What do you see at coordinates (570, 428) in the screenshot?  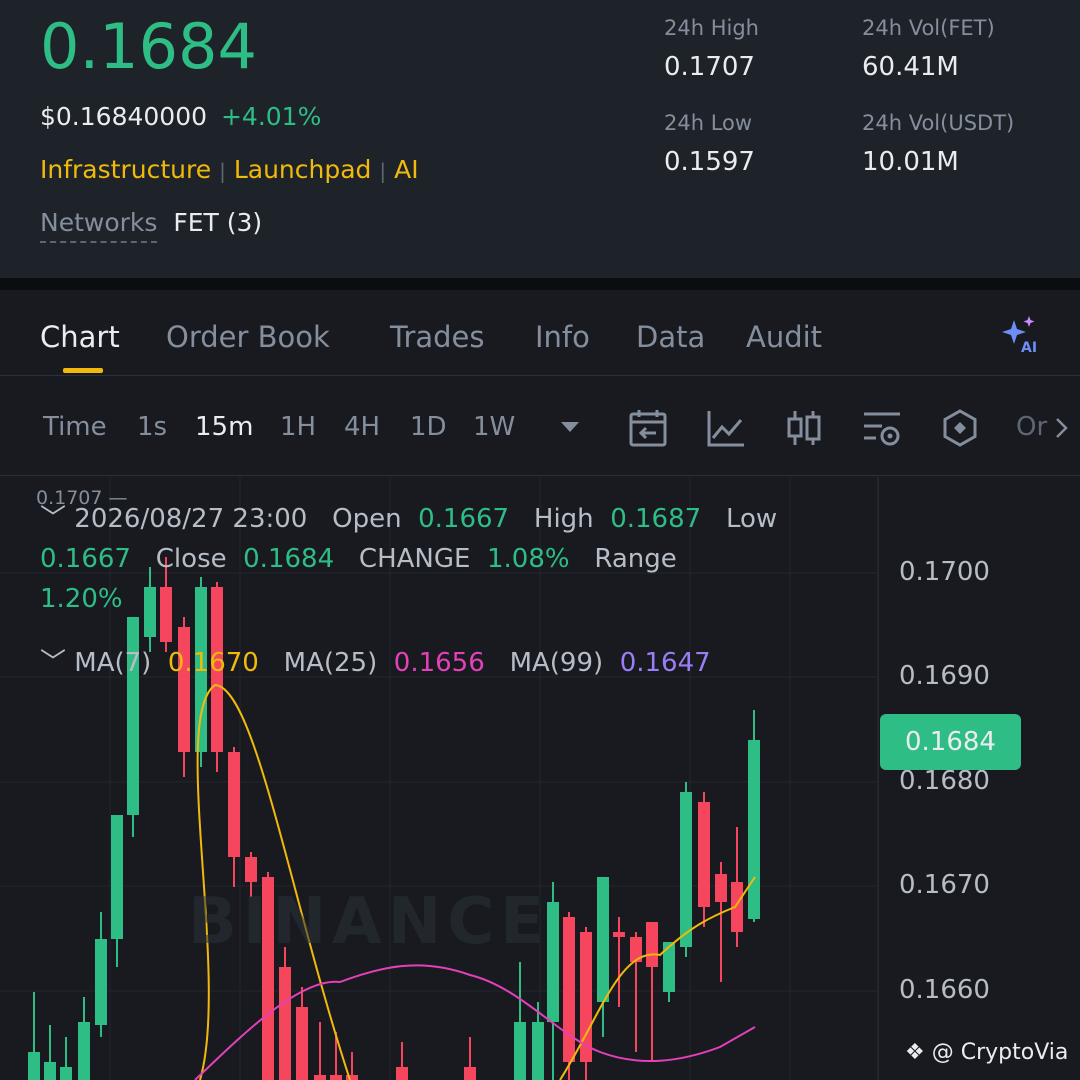 I see `chevron-down-icon` at bounding box center [570, 428].